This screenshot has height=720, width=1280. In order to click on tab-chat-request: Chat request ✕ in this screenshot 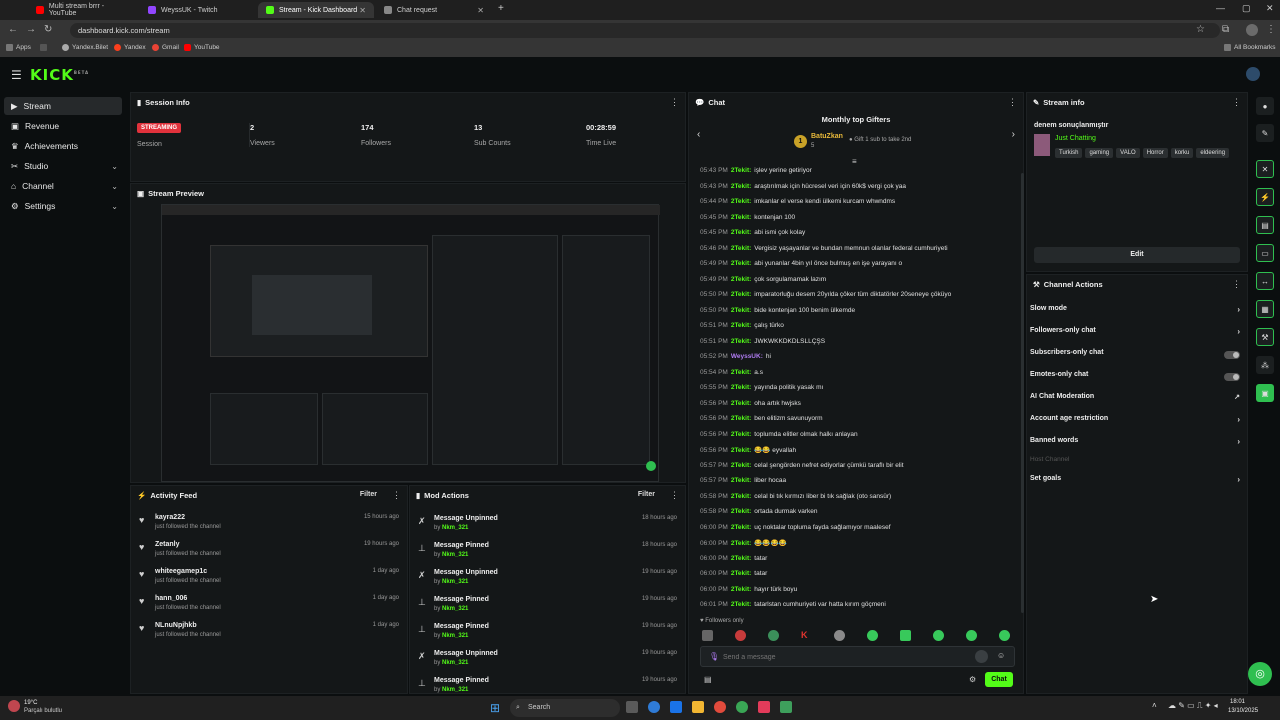, I will do `click(434, 10)`.